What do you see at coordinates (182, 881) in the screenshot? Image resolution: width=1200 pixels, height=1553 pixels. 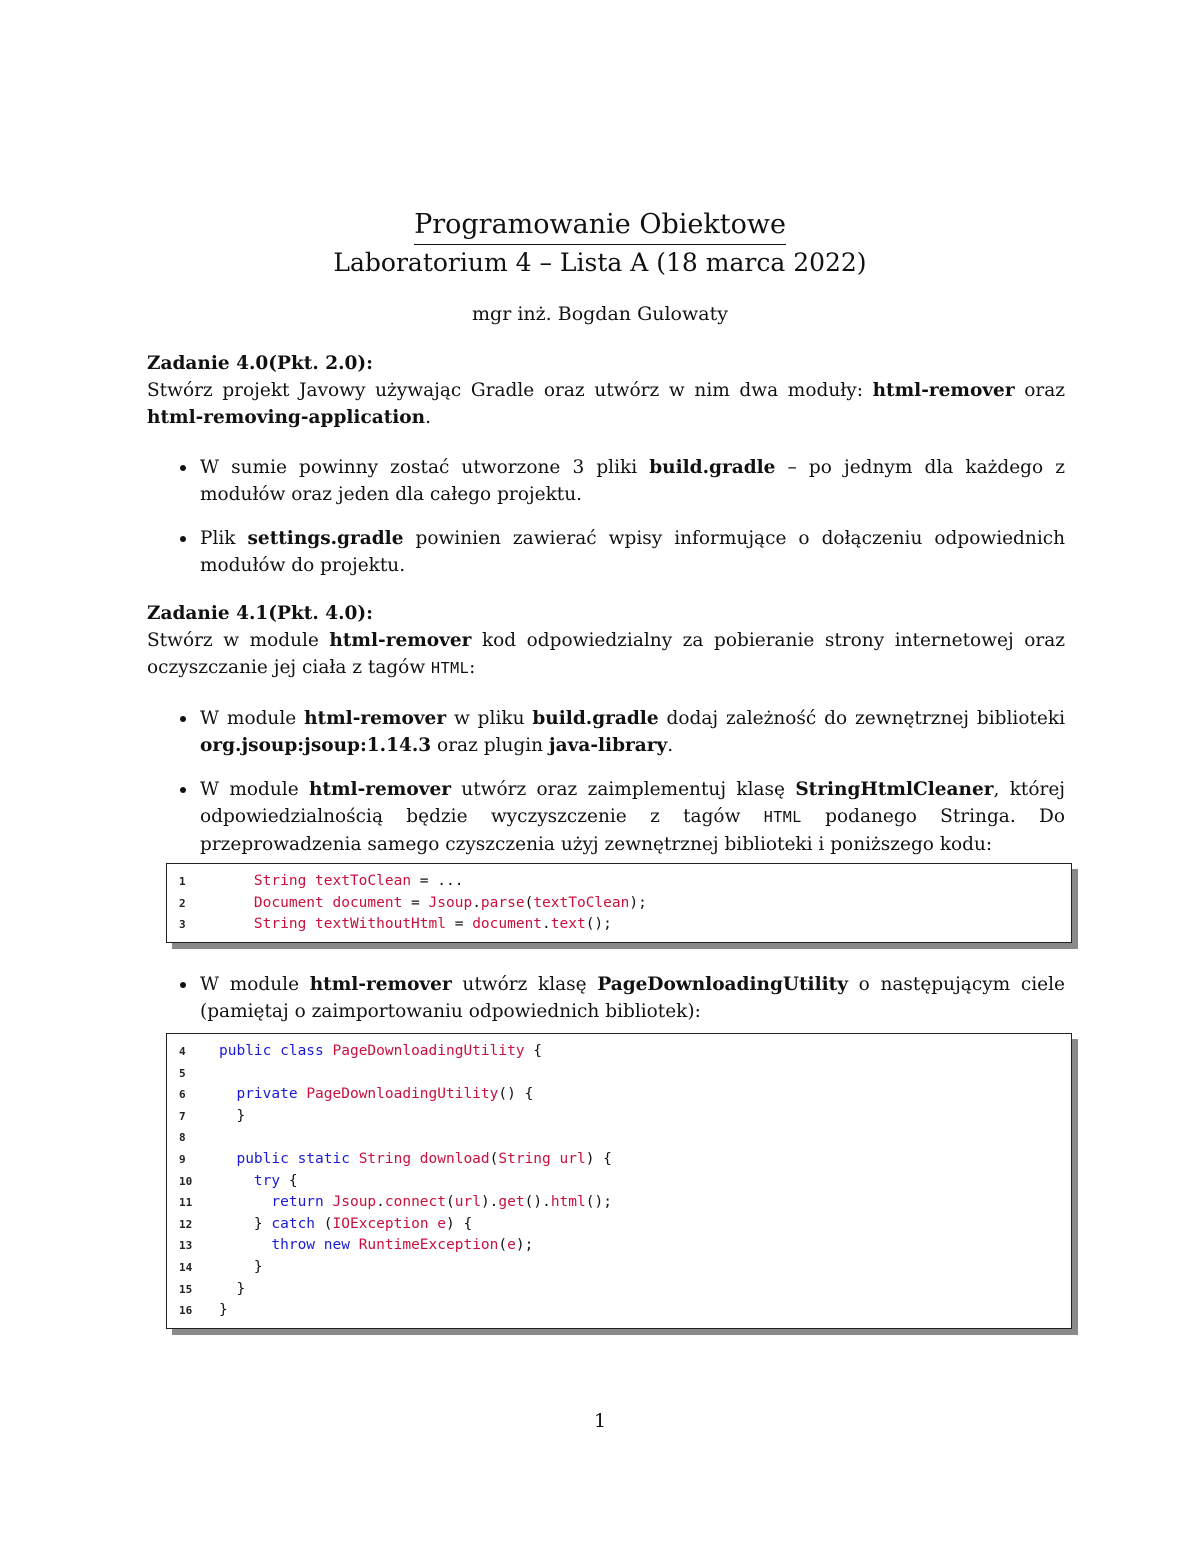 I see `line-number: 1` at bounding box center [182, 881].